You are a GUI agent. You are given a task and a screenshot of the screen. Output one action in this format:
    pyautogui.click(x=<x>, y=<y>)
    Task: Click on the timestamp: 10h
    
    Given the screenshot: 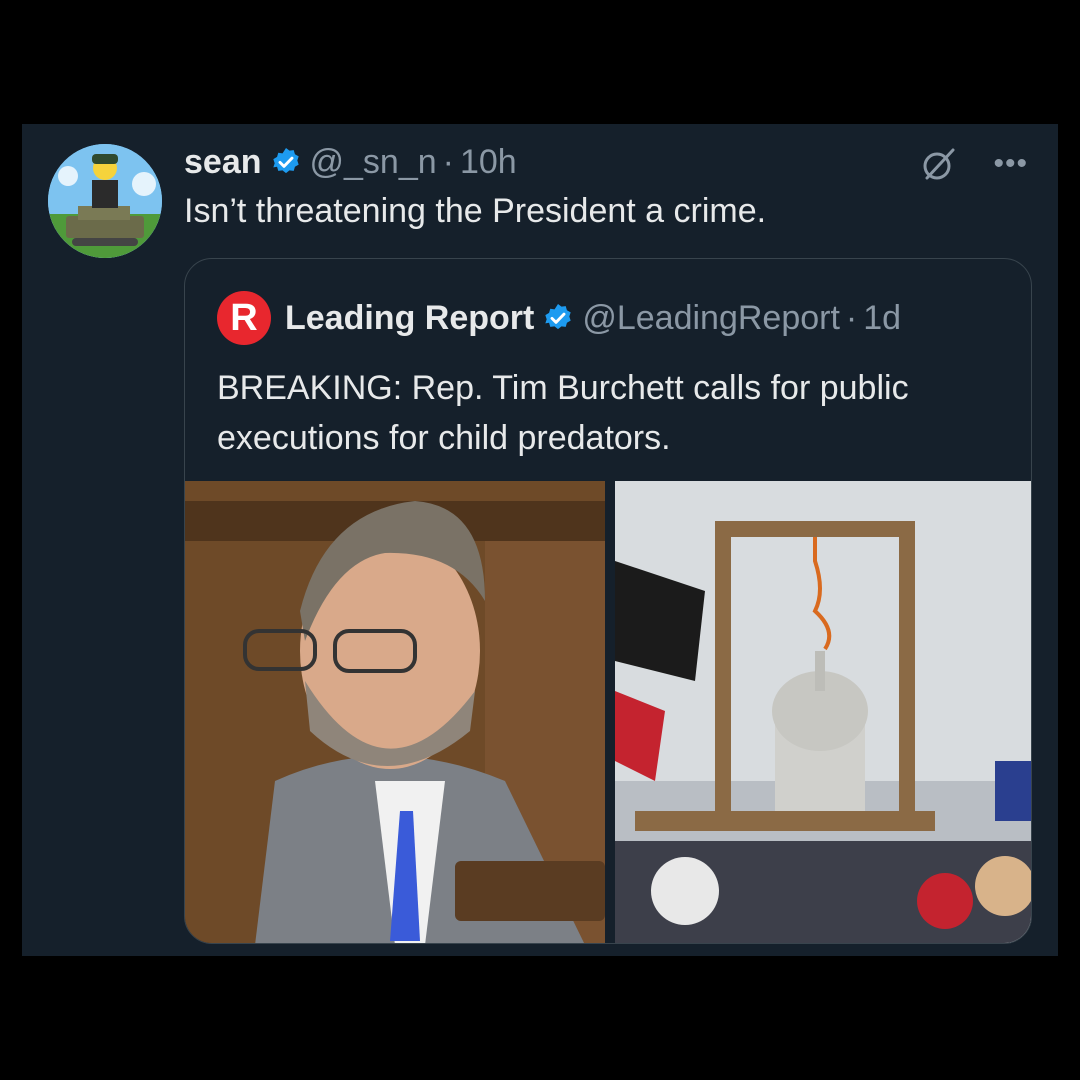 What is the action you would take?
    pyautogui.click(x=488, y=162)
    